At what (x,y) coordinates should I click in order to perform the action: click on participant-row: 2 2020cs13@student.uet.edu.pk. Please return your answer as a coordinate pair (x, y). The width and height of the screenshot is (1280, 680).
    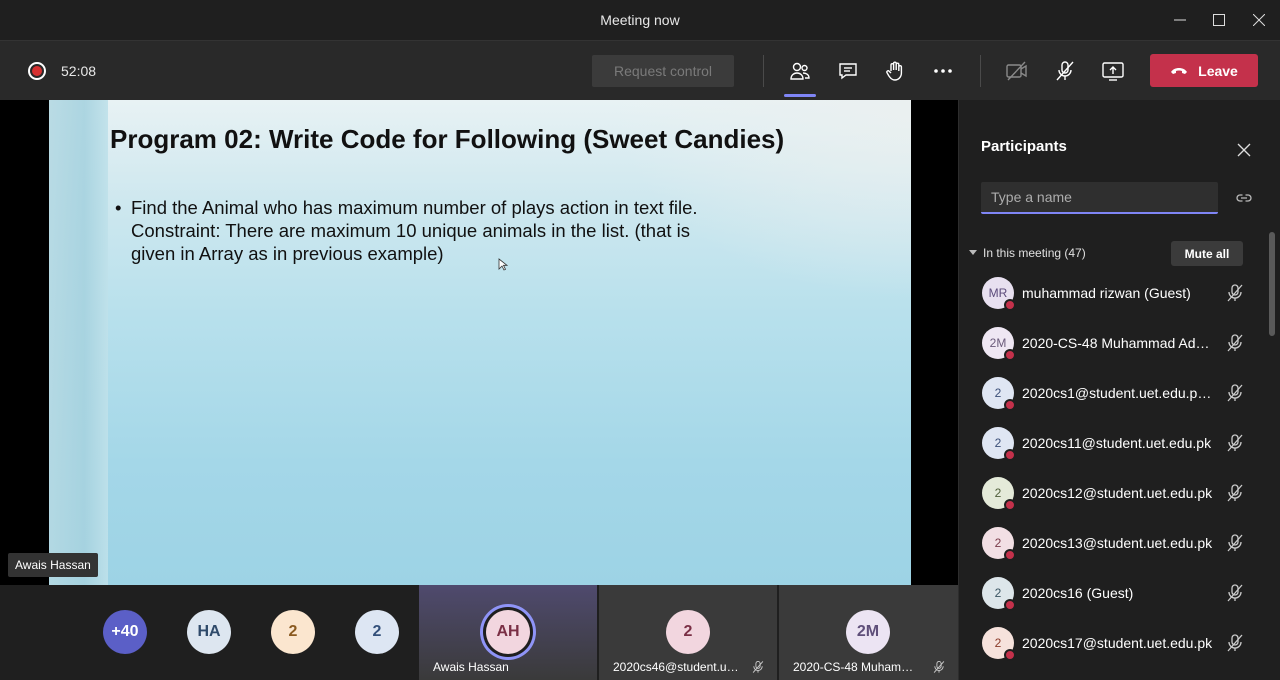
    Looking at the image, I should click on (1114, 543).